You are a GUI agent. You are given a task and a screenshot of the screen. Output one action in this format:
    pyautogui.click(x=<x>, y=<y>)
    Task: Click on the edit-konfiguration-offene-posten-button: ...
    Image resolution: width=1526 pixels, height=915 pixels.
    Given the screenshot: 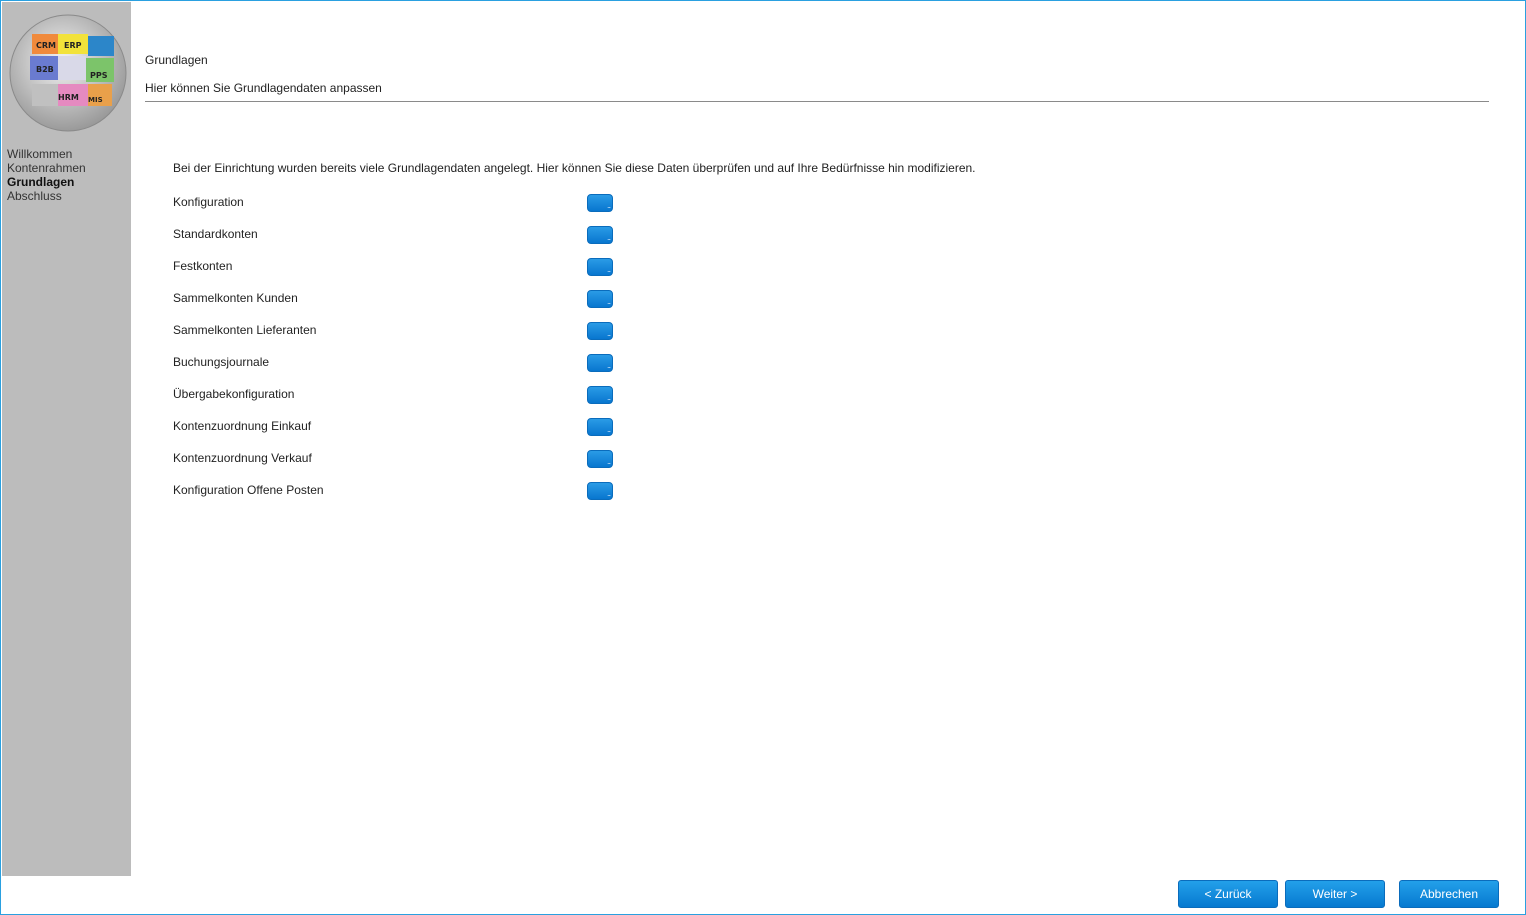 What is the action you would take?
    pyautogui.click(x=600, y=491)
    